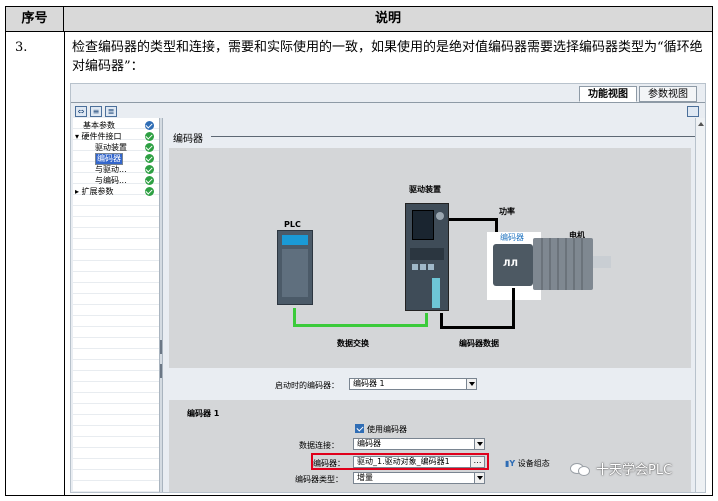 This screenshot has height=501, width=718. Describe the element at coordinates (64, 263) in the screenshot. I see `column-divider` at that location.